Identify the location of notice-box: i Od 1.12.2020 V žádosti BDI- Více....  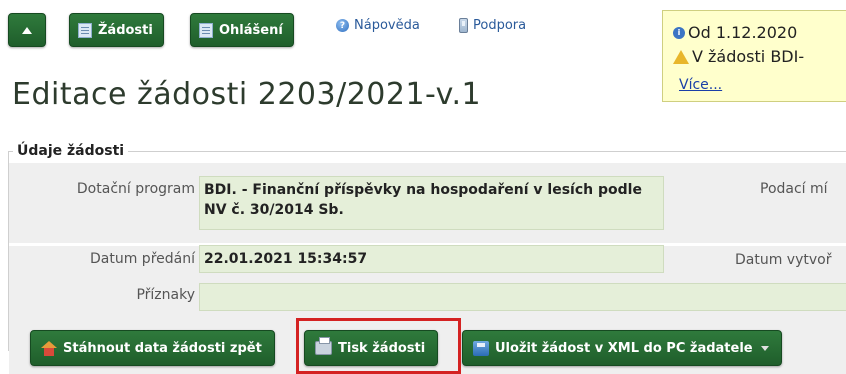
(754, 56).